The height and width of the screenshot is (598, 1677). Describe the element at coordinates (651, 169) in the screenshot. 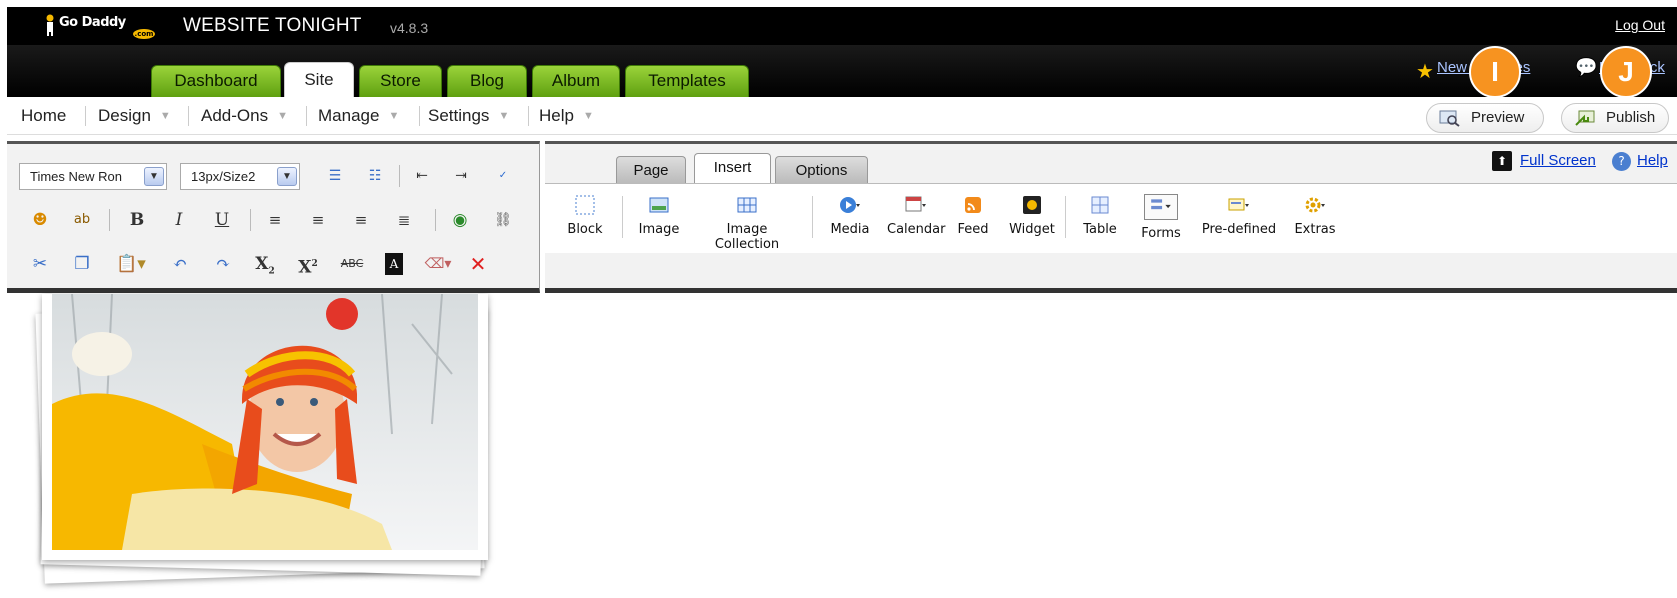

I see `tab-page: Page` at that location.